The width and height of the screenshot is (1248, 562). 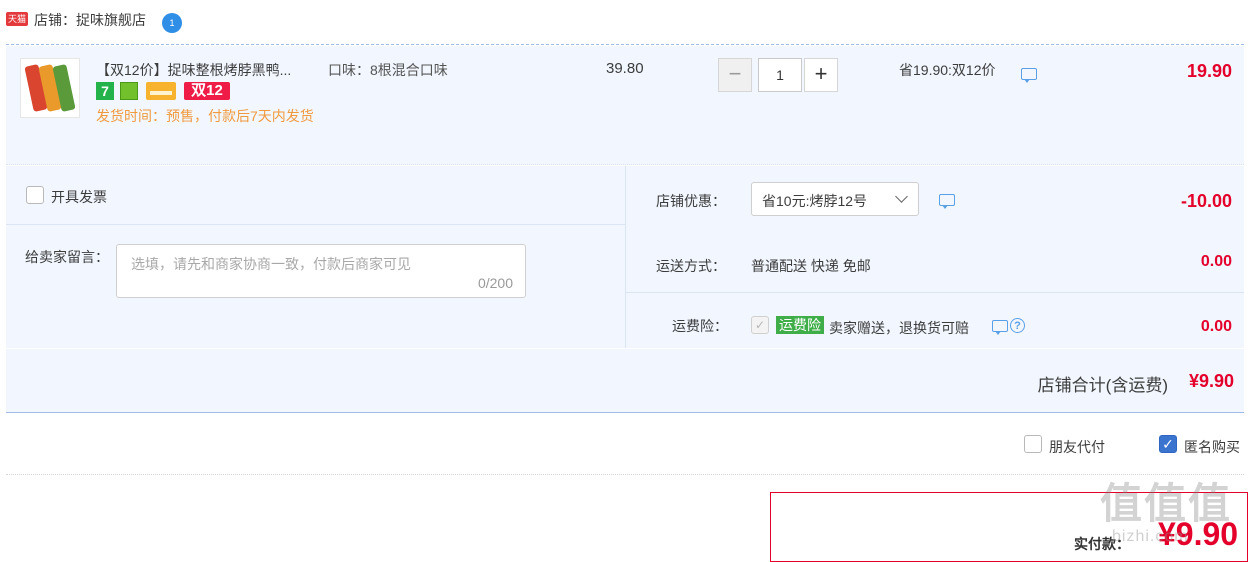 I want to click on options-divider-vertical, so click(x=625, y=257).